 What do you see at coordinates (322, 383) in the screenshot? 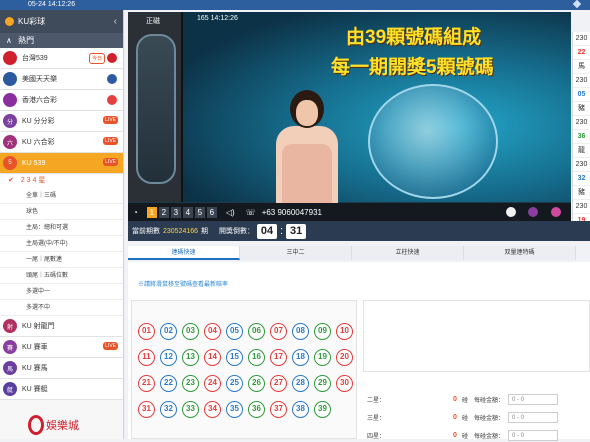
I see `number-ball: 29` at bounding box center [322, 383].